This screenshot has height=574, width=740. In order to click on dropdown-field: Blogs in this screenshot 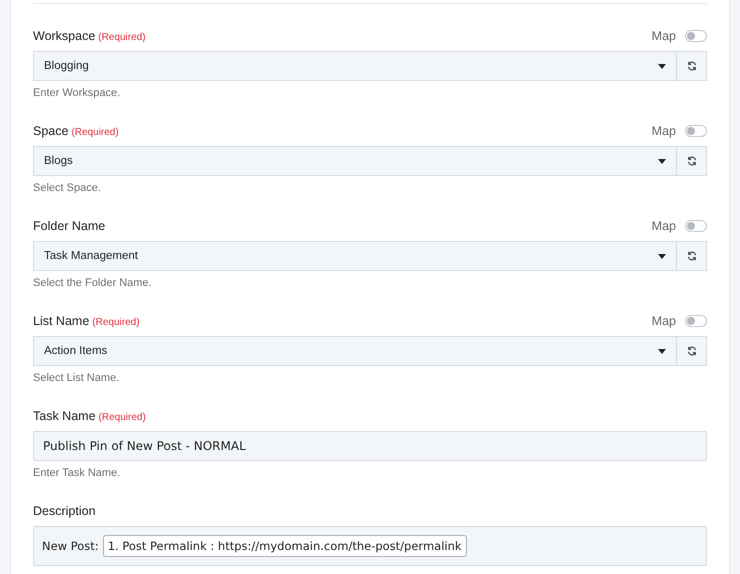, I will do `click(355, 161)`.